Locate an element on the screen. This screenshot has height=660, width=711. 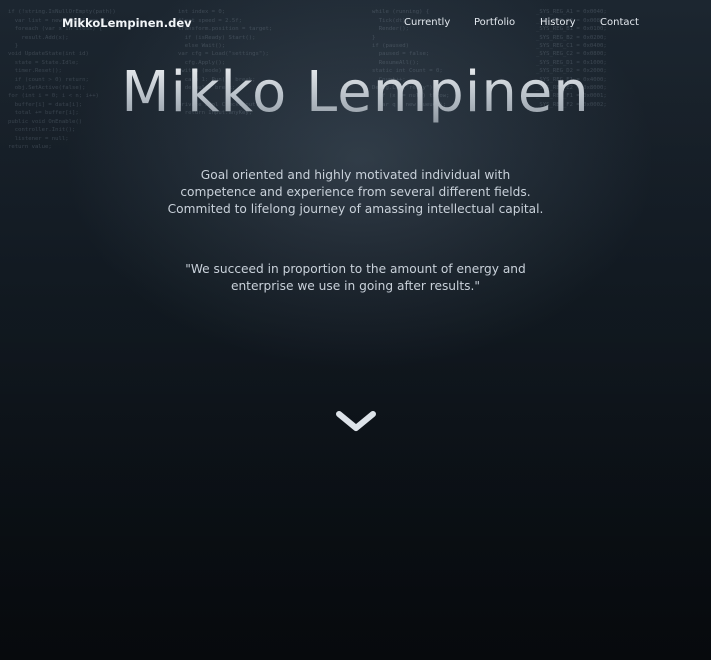
nav-link-portfolio: Portfolio is located at coordinates (494, 22).